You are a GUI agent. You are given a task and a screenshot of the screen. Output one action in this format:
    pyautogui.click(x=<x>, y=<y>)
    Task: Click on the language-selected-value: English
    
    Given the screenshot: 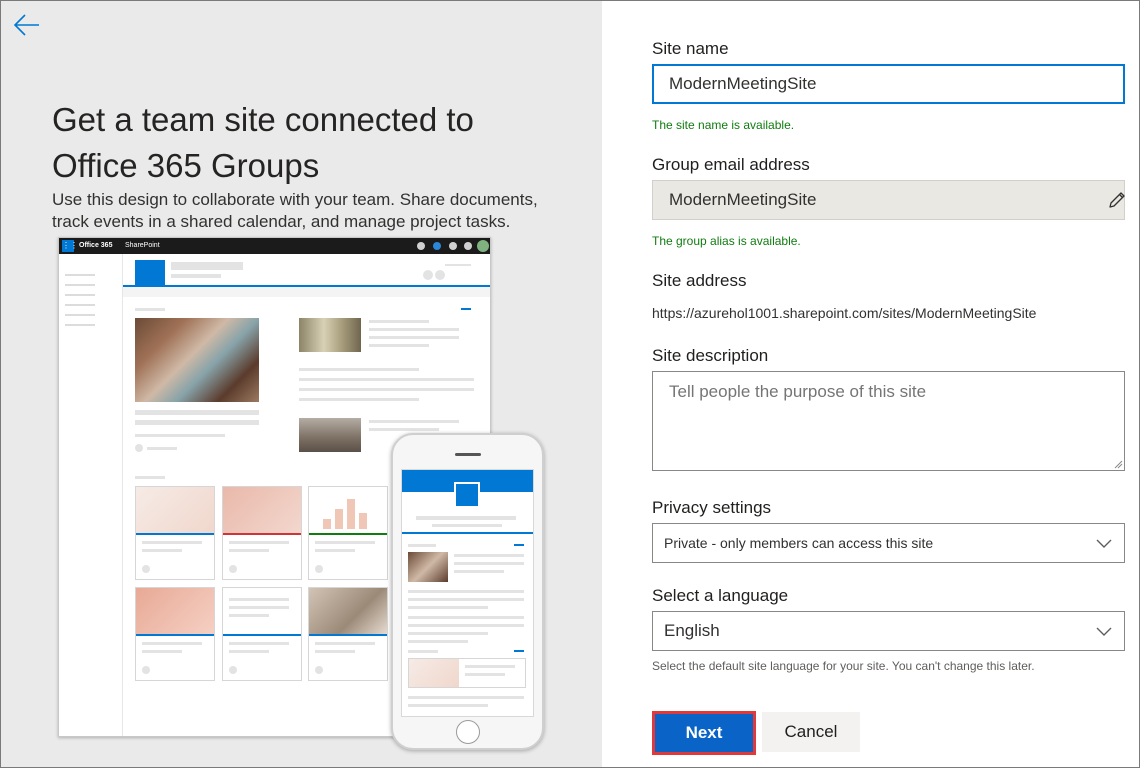 What is the action you would take?
    pyautogui.click(x=692, y=630)
    